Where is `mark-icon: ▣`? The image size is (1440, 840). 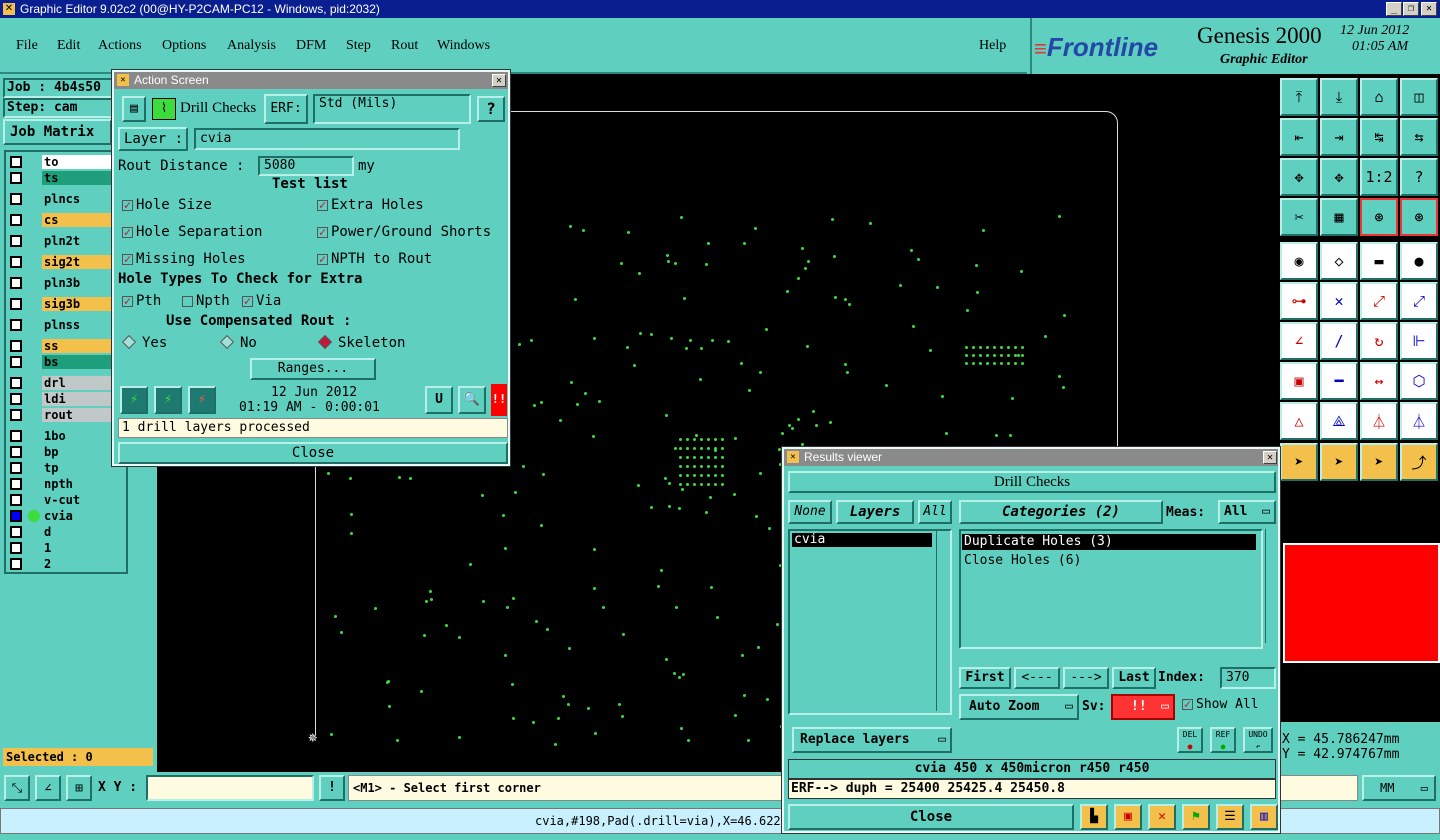
mark-icon: ▣ is located at coordinates (1128, 817).